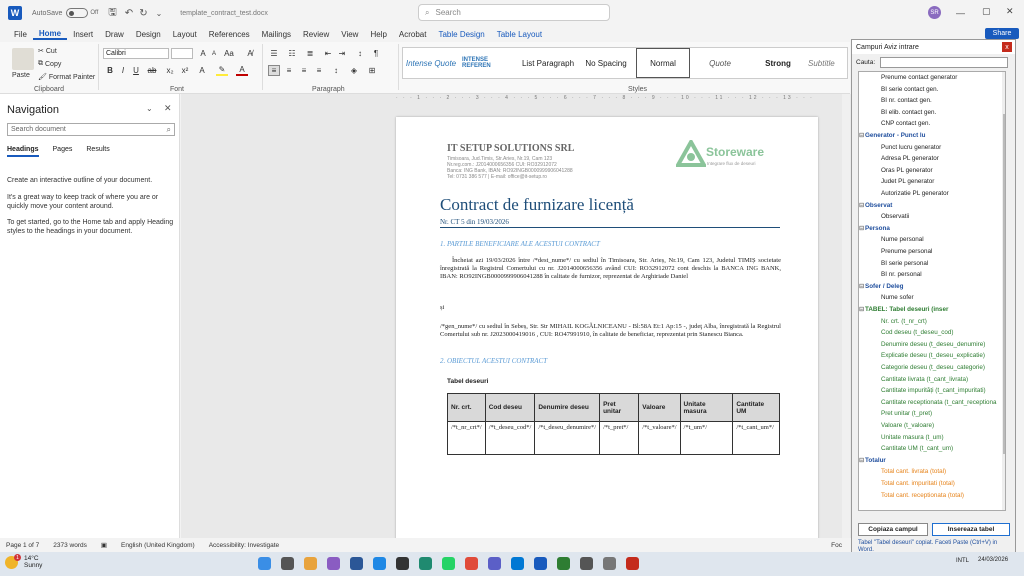 The height and width of the screenshot is (576, 1024). I want to click on style-subtitle: Subtitle, so click(828, 63).